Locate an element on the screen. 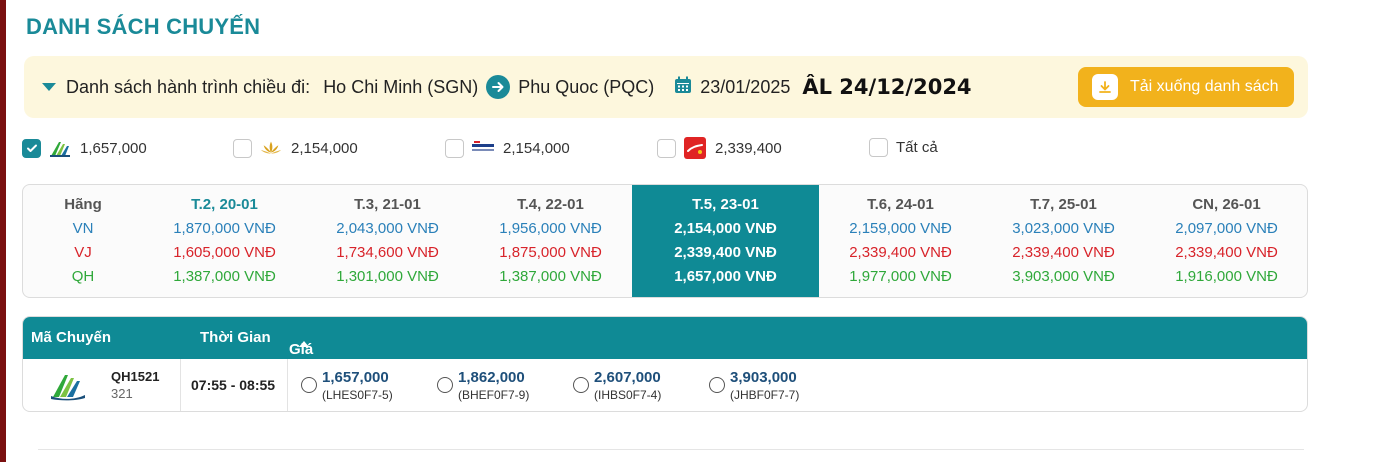  fare-class-code: (BHEF0F7-9) is located at coordinates (494, 395).